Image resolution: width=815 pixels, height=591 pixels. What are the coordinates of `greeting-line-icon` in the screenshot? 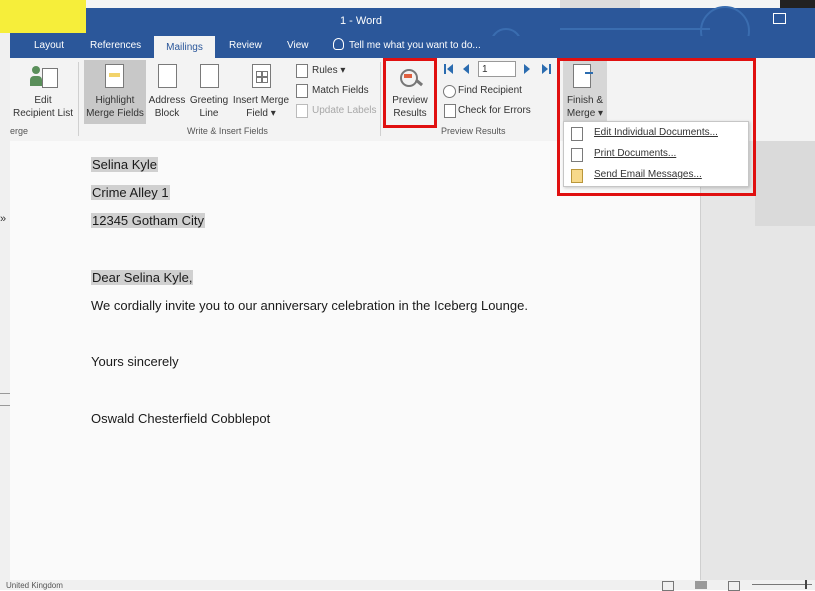 It's located at (209, 76).